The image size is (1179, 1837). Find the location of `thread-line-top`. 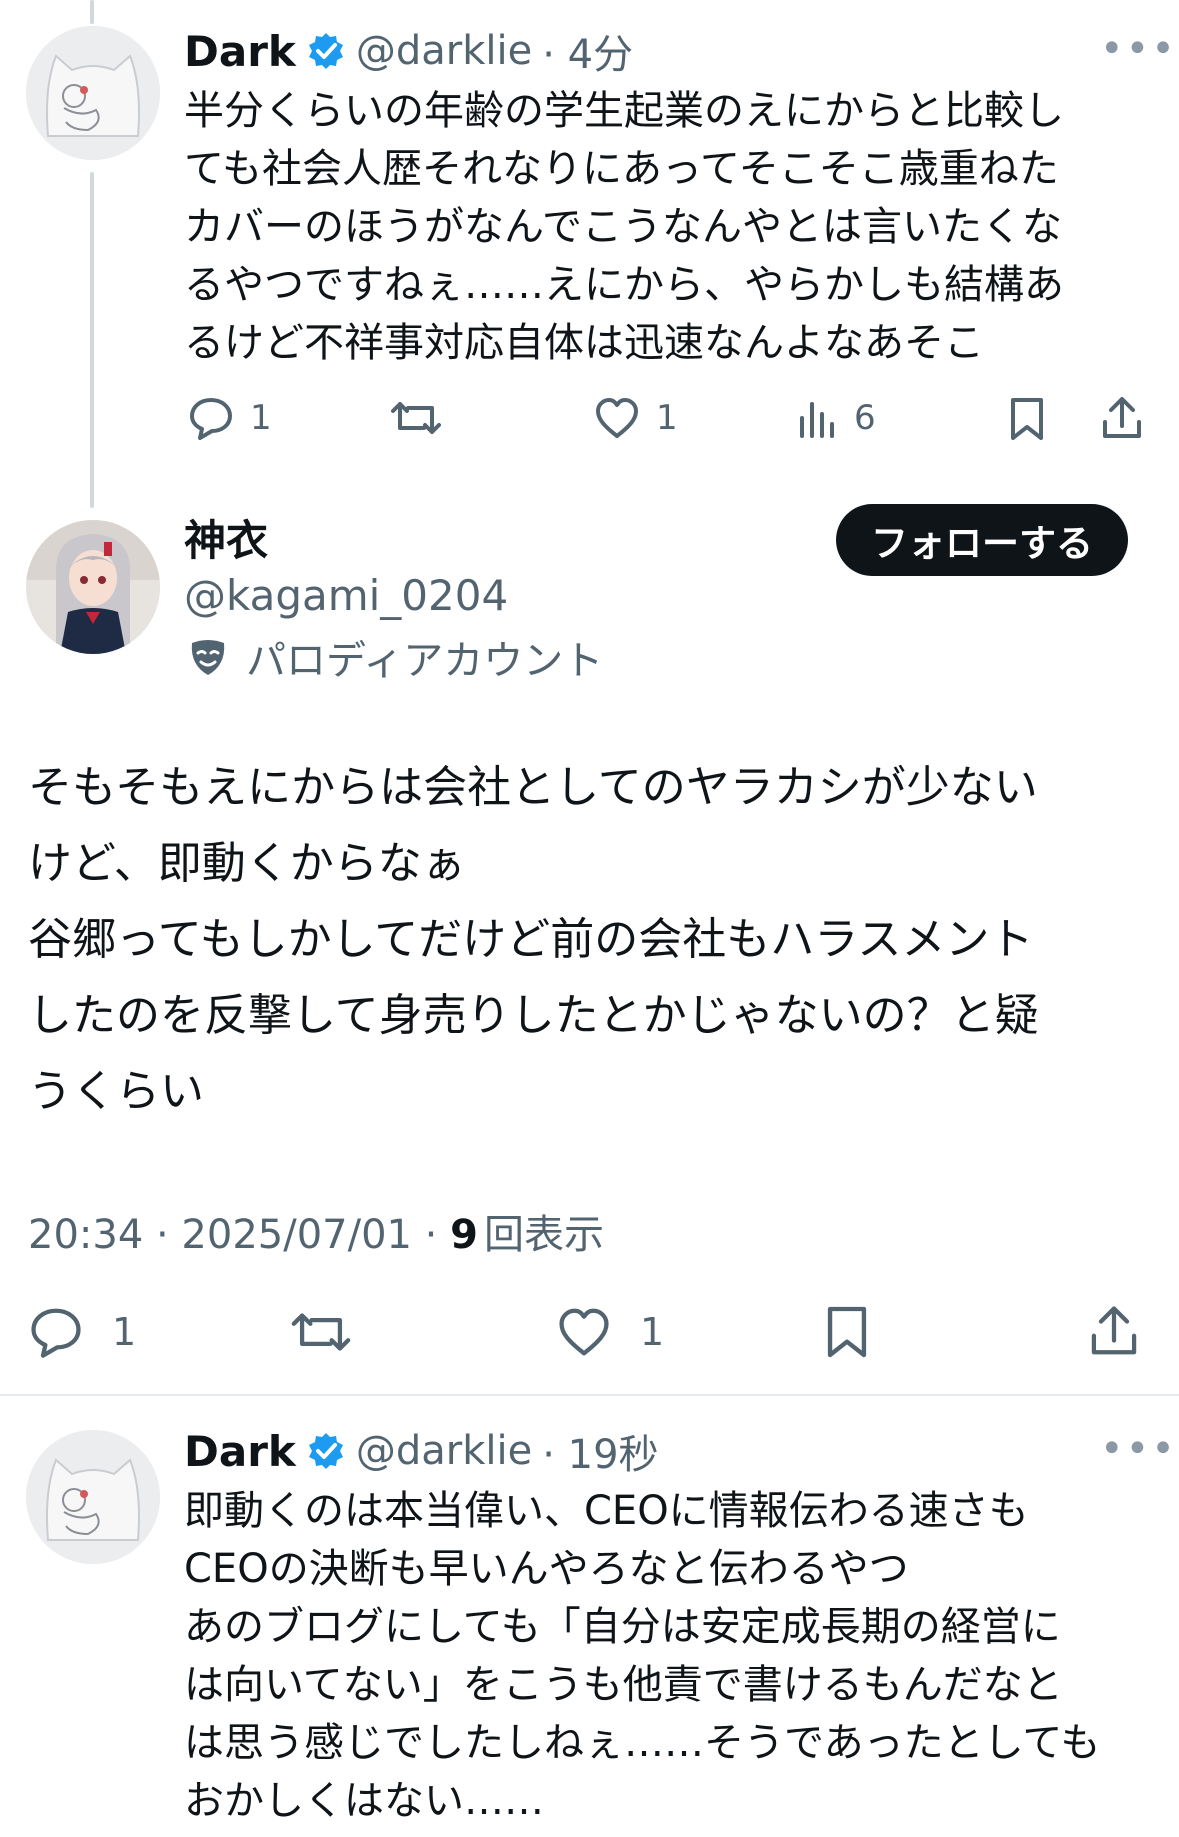

thread-line-top is located at coordinates (92, 12).